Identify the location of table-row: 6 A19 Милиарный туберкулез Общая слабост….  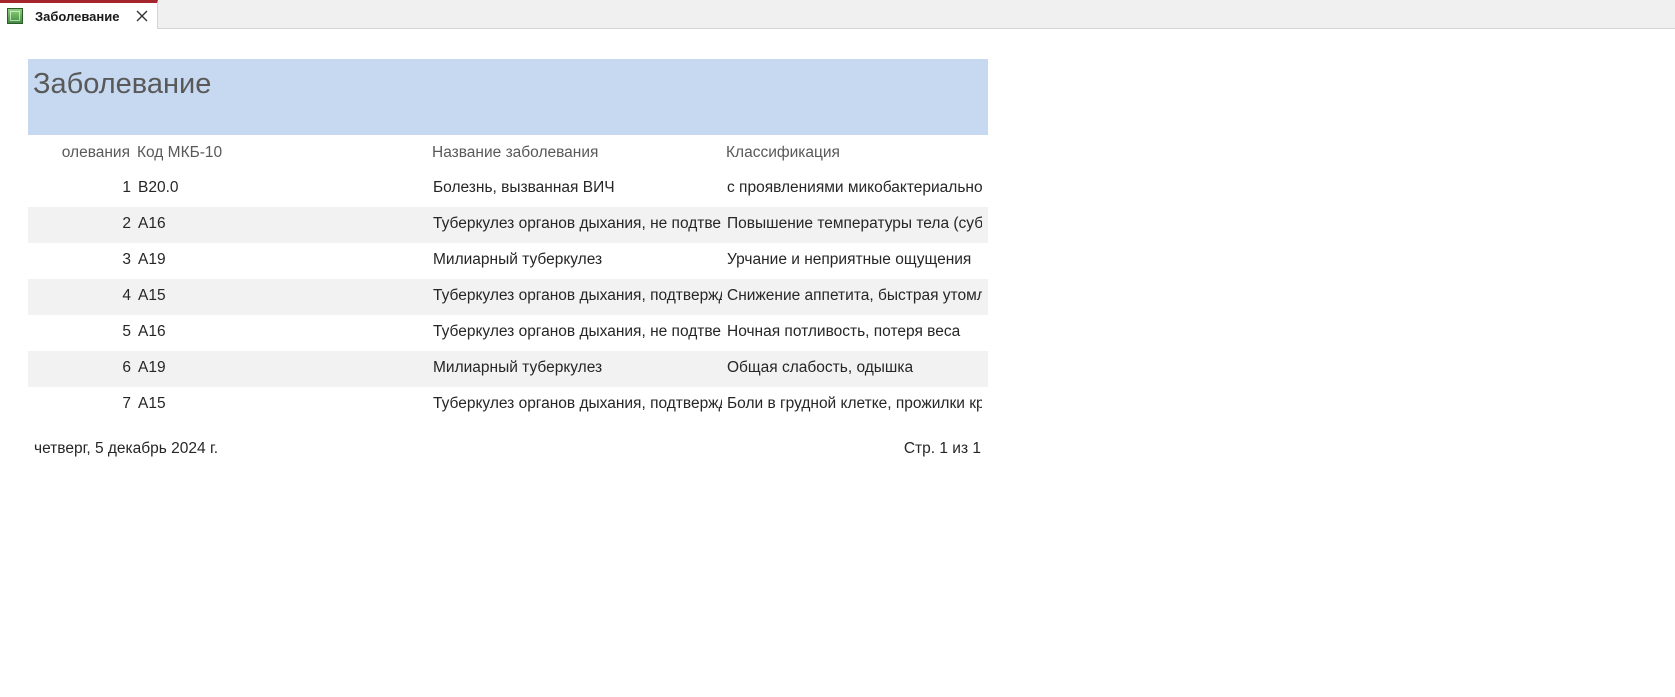
(508, 369).